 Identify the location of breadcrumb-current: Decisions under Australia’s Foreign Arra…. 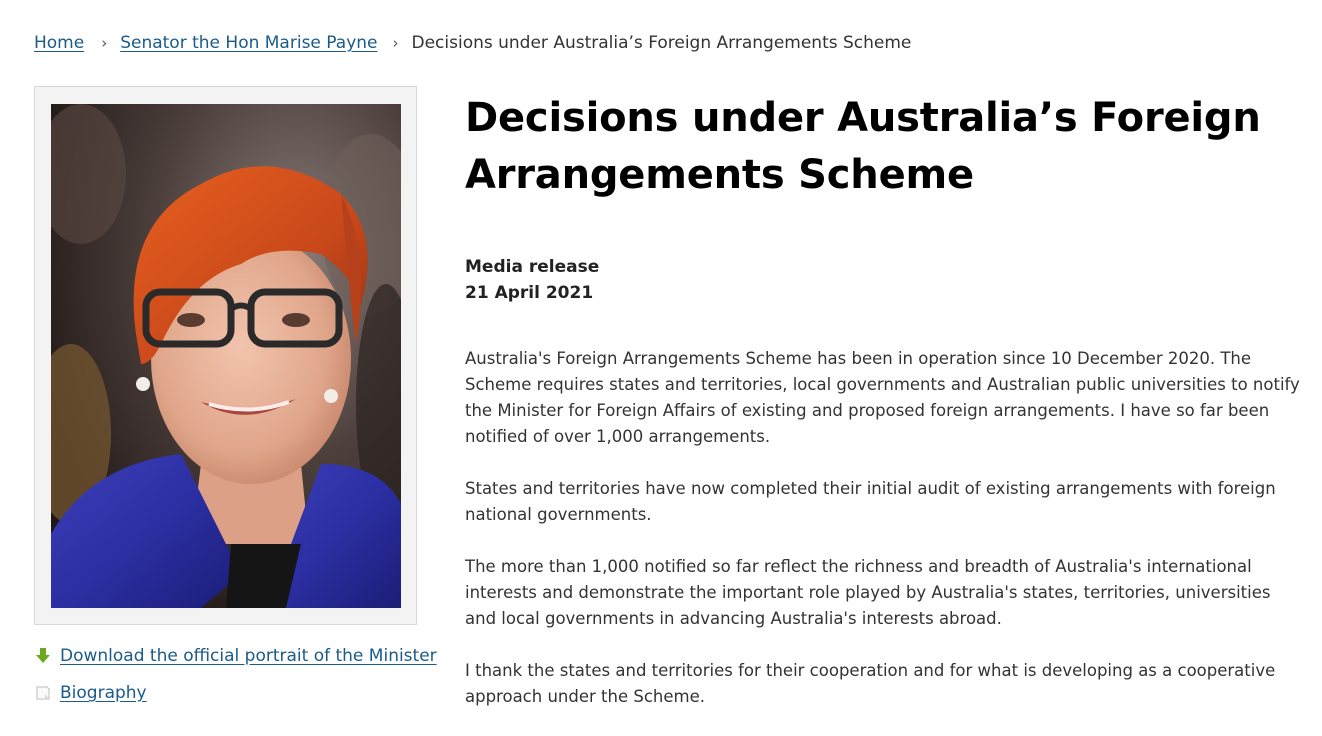
(661, 43).